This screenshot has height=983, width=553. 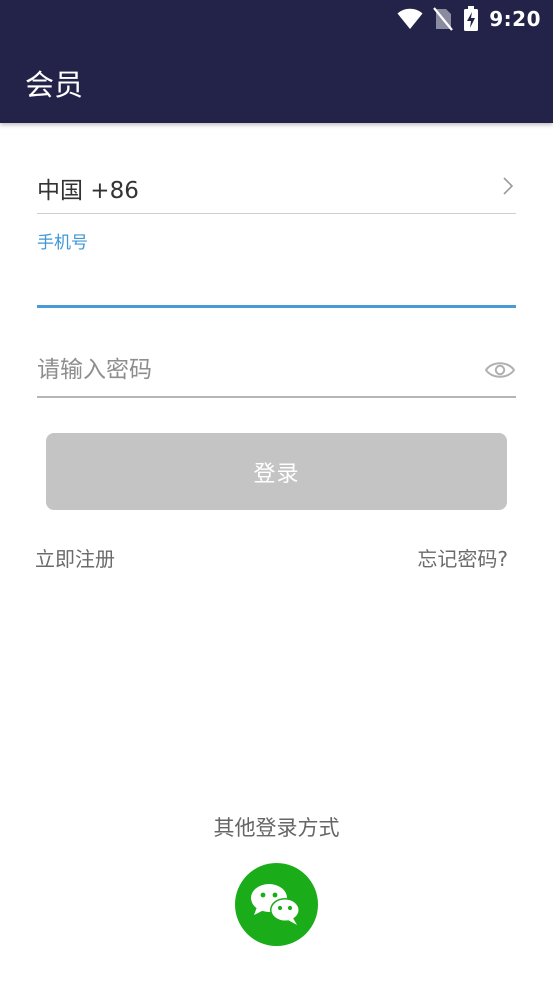 I want to click on login-button: 登录, so click(x=276, y=471).